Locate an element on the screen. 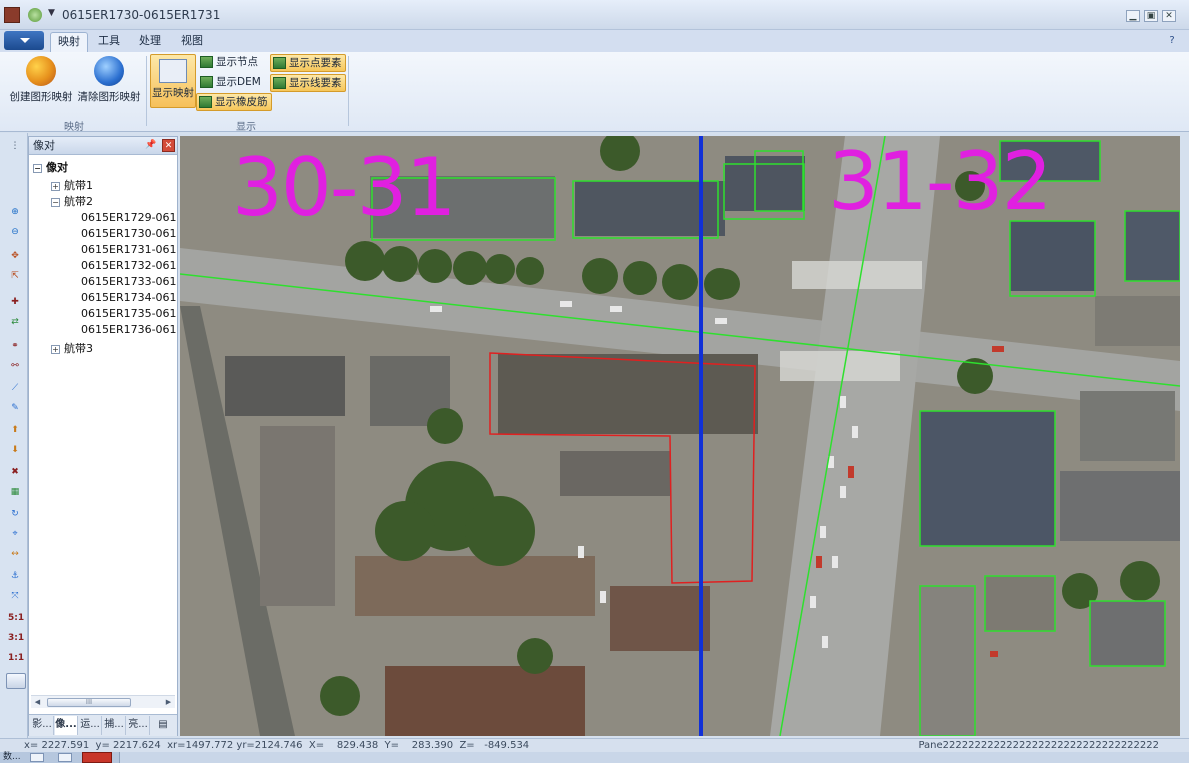 The image size is (1189, 763). strip-label: 航带1 is located at coordinates (78, 185).